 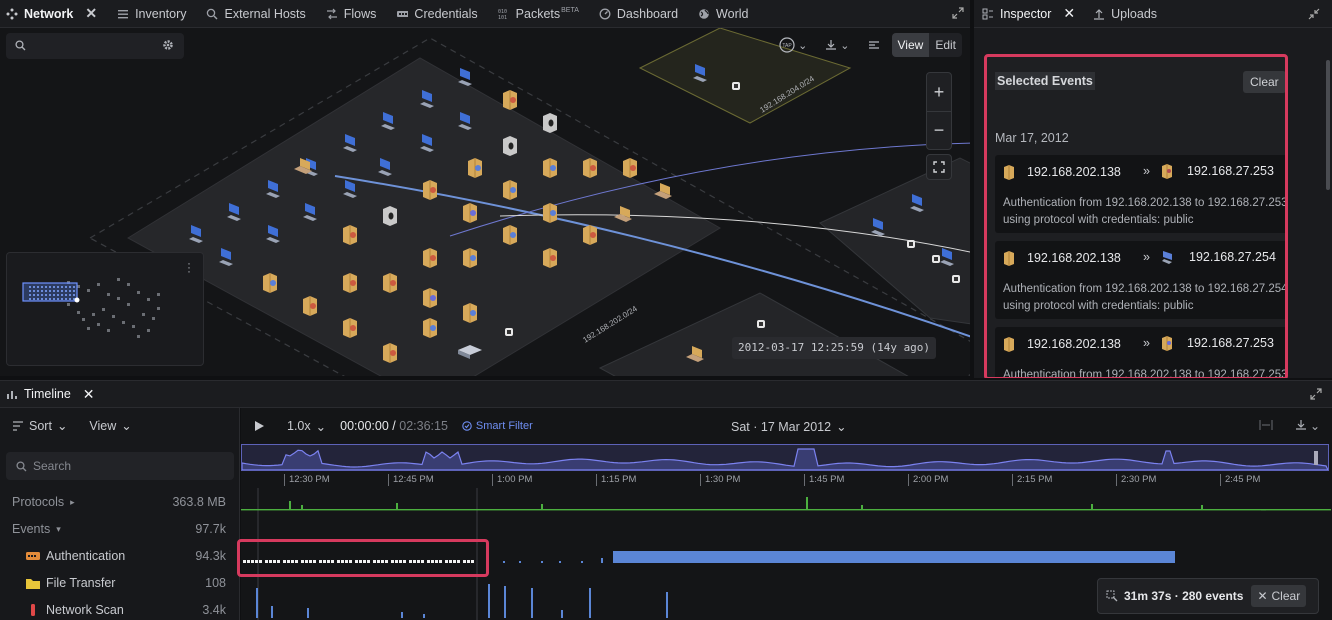 I want to click on event-header: 192.168.202.138 » 192.168.27.253, so click(x=1138, y=344).